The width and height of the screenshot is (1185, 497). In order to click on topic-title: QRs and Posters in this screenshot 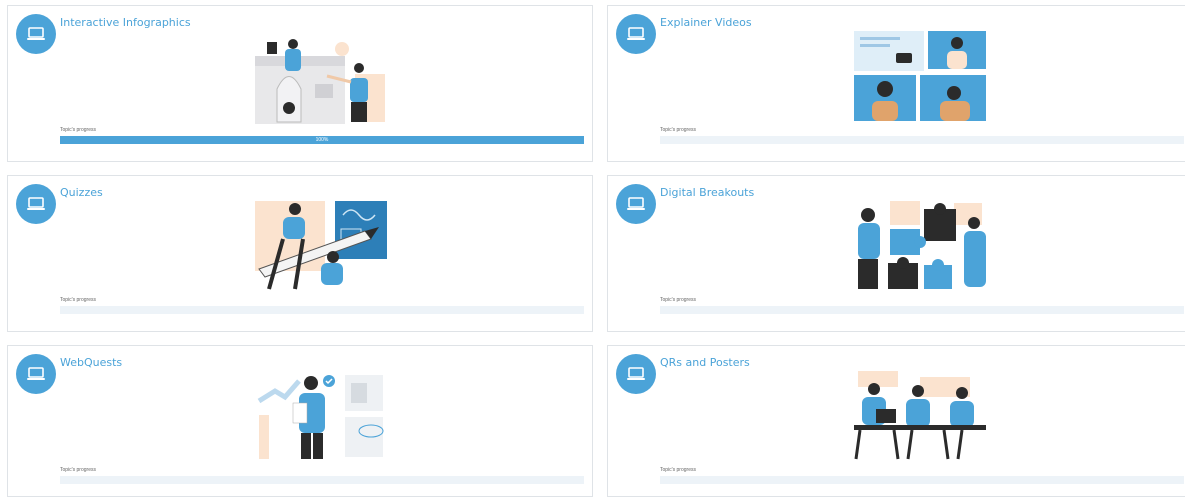, I will do `click(705, 362)`.